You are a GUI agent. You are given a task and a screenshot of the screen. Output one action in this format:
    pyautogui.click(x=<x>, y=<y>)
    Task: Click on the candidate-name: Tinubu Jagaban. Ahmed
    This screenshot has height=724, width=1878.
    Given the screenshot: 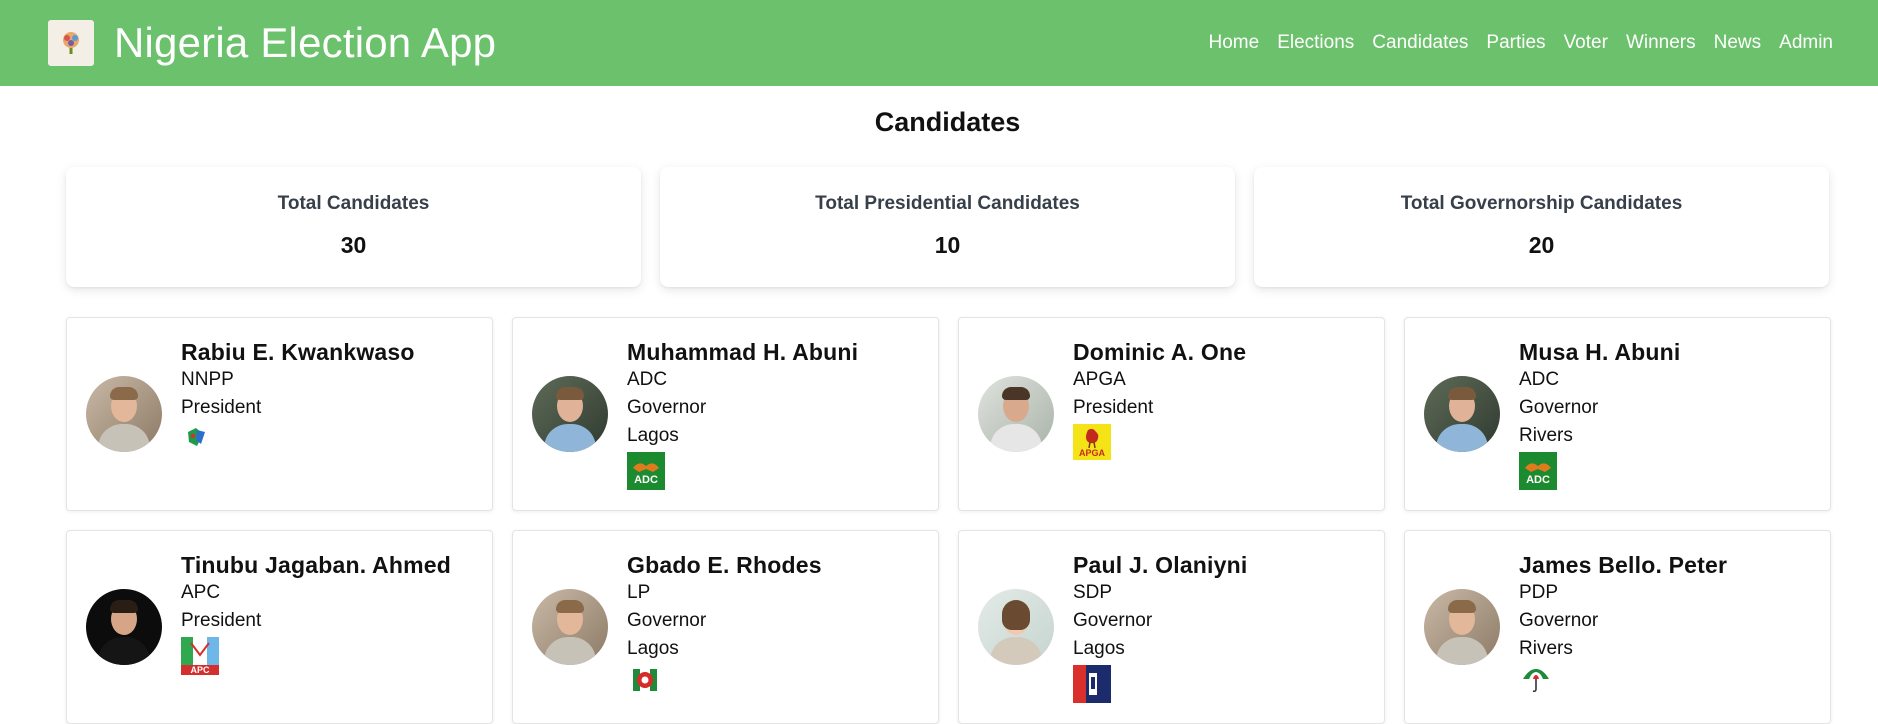 What is the action you would take?
    pyautogui.click(x=316, y=565)
    